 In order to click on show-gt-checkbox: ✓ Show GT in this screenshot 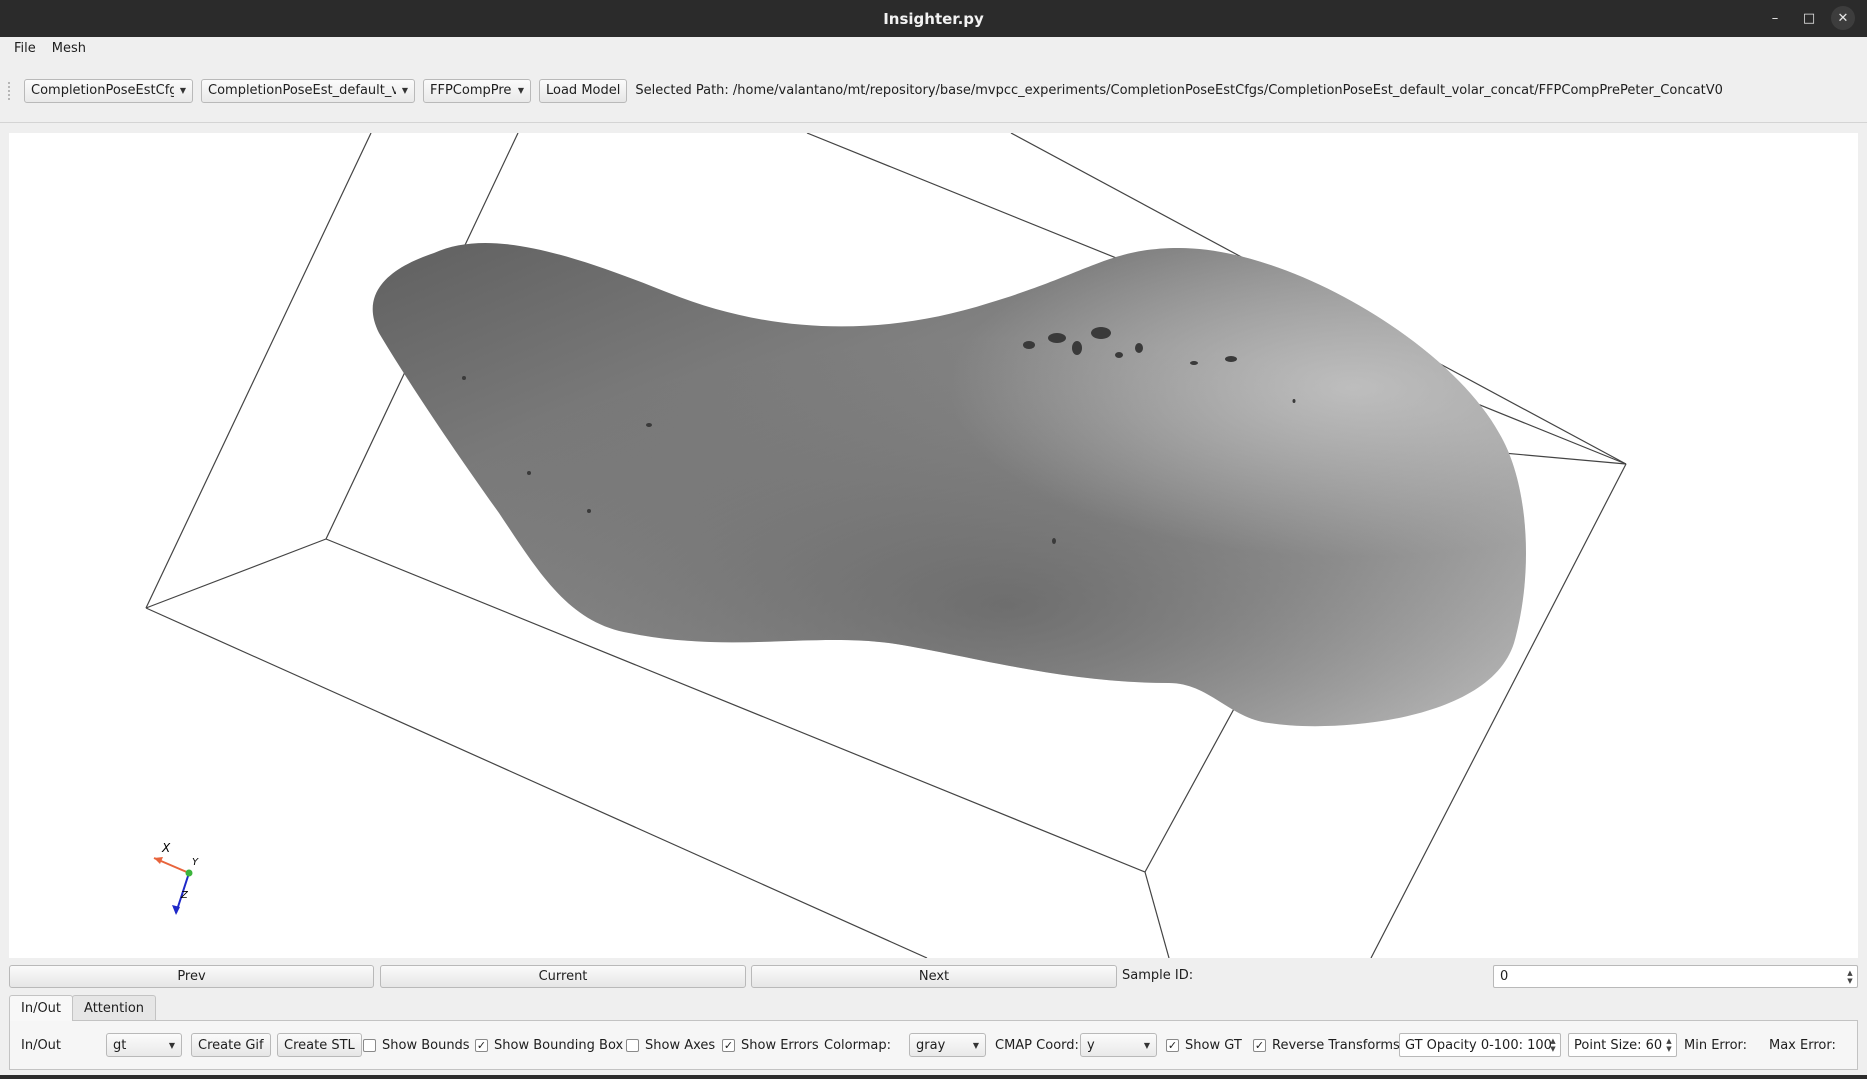, I will do `click(1204, 1045)`.